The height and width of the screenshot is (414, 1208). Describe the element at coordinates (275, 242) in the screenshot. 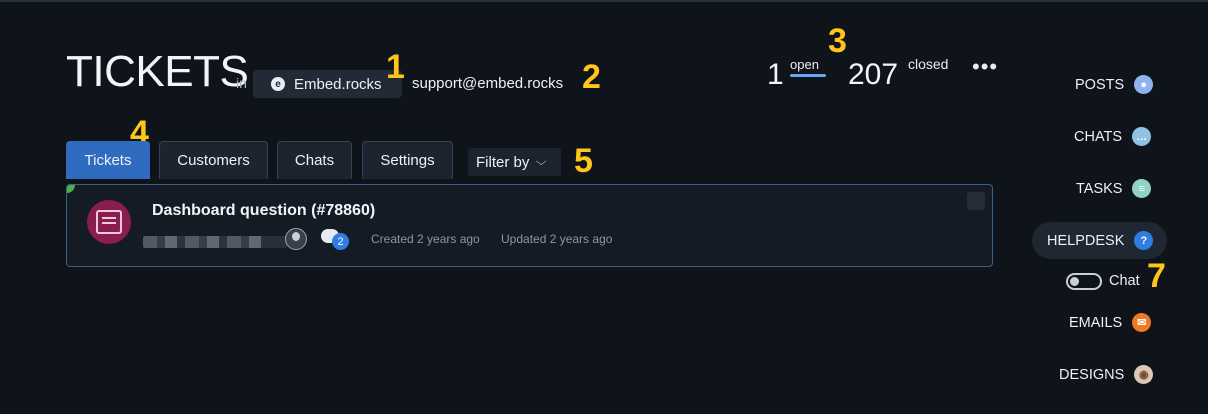

I see `redacted-customer-info-tail` at that location.